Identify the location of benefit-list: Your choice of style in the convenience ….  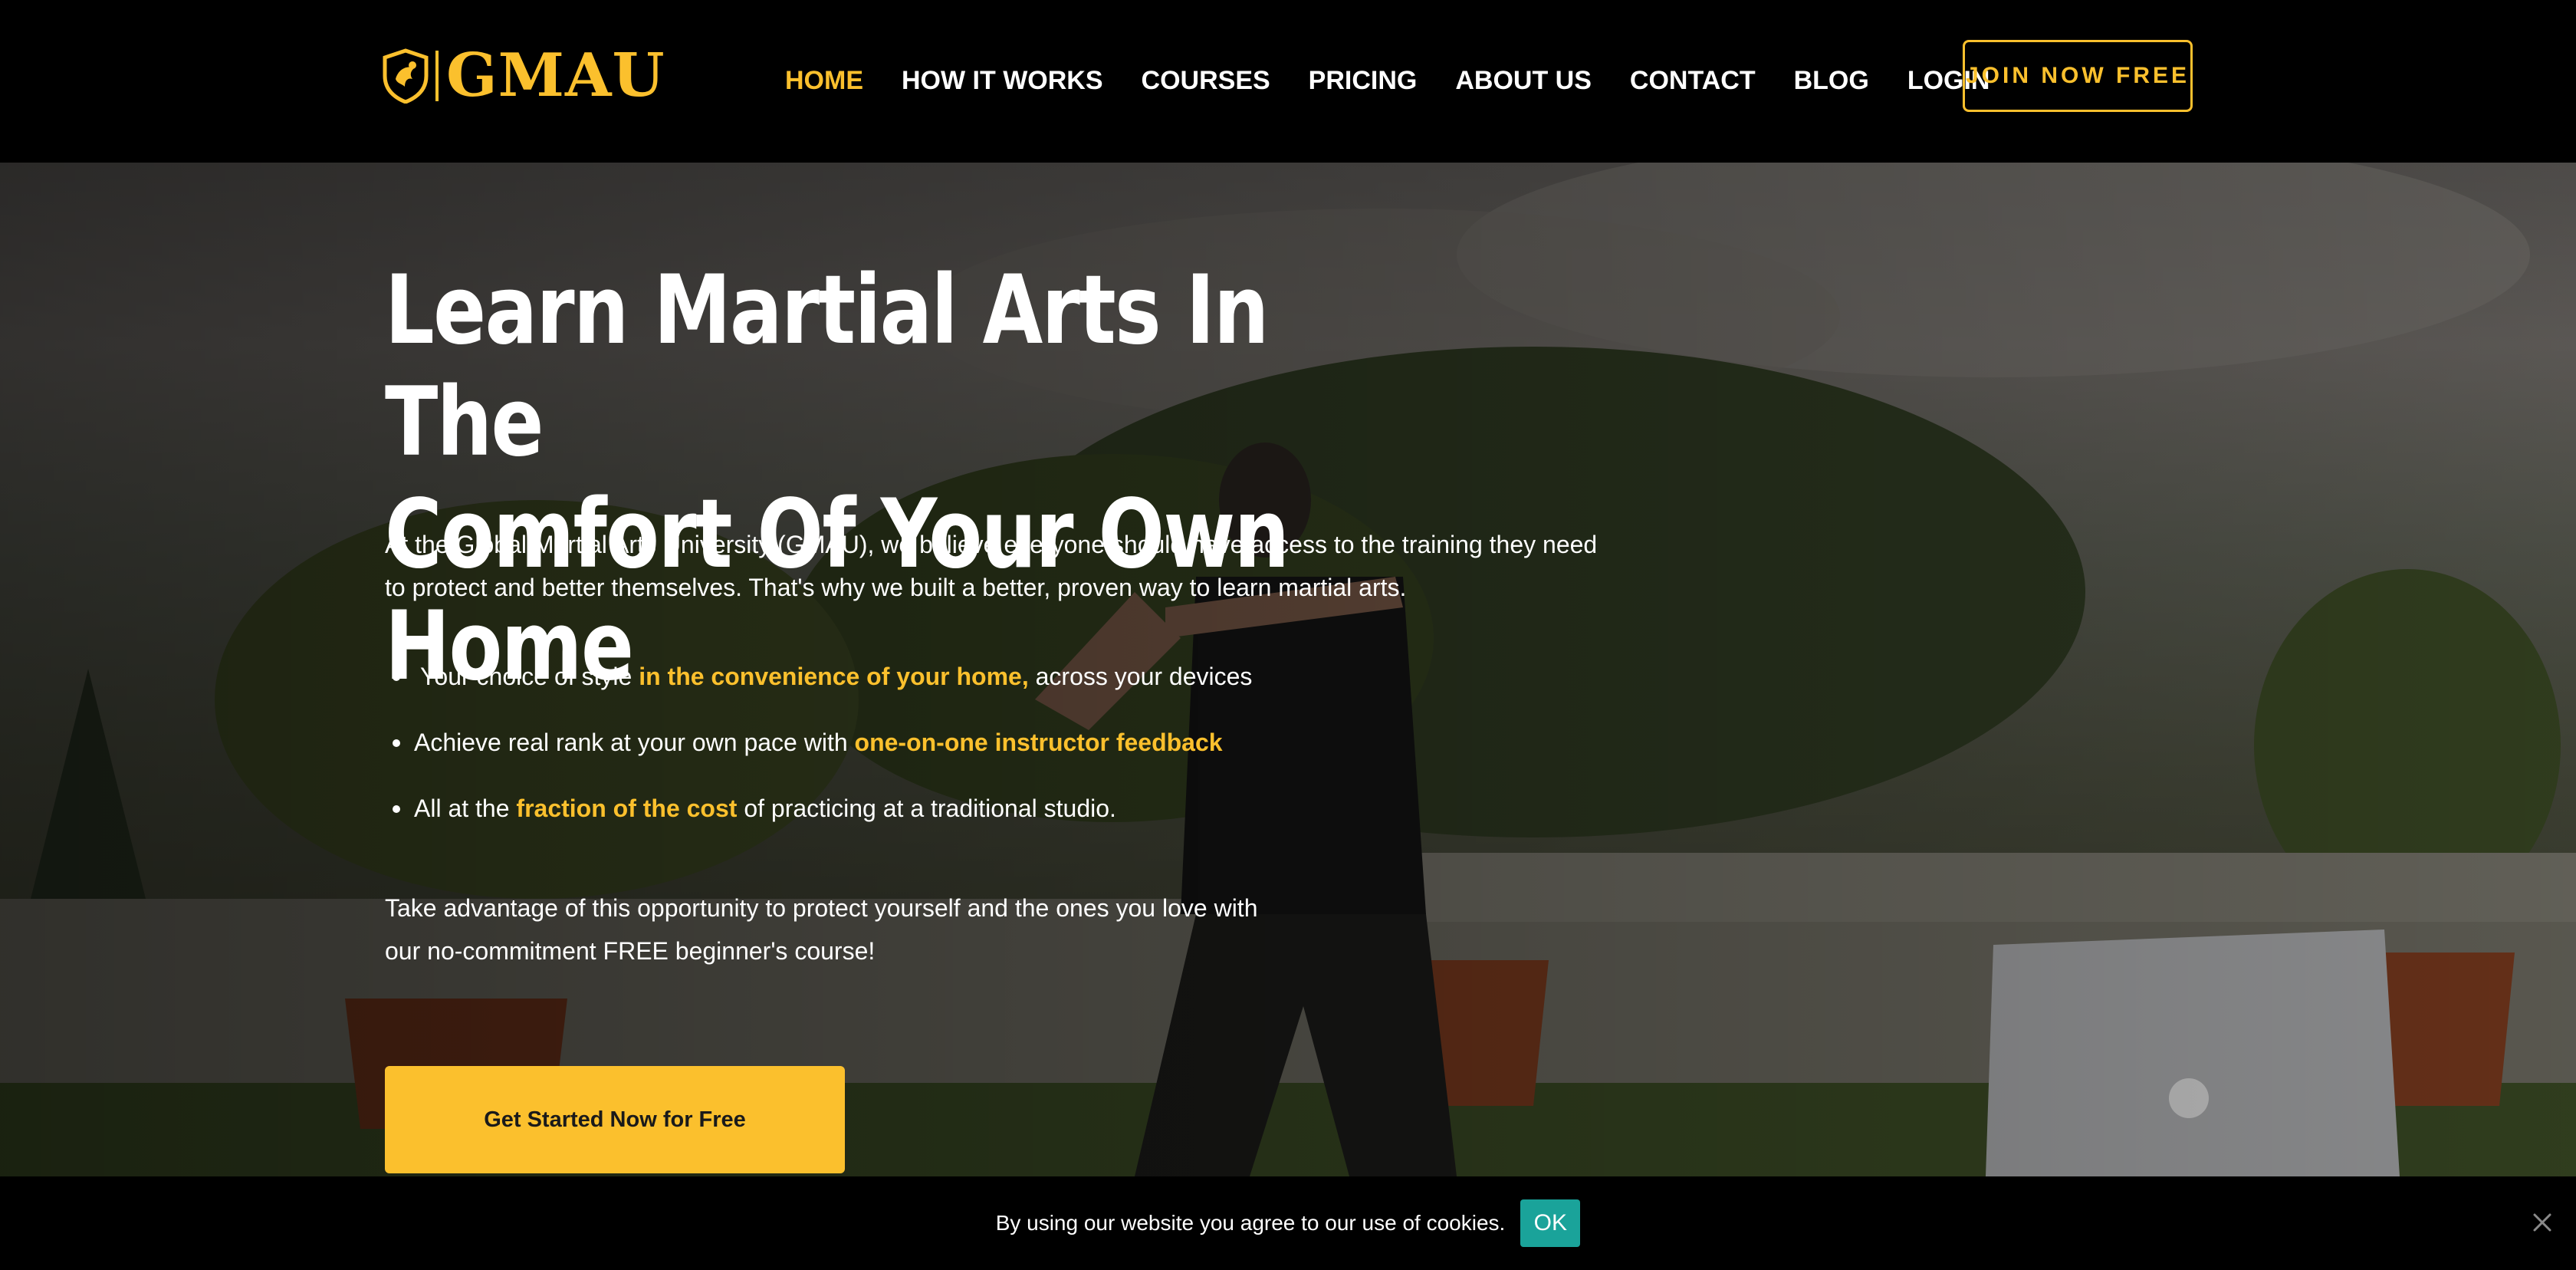
(998, 758).